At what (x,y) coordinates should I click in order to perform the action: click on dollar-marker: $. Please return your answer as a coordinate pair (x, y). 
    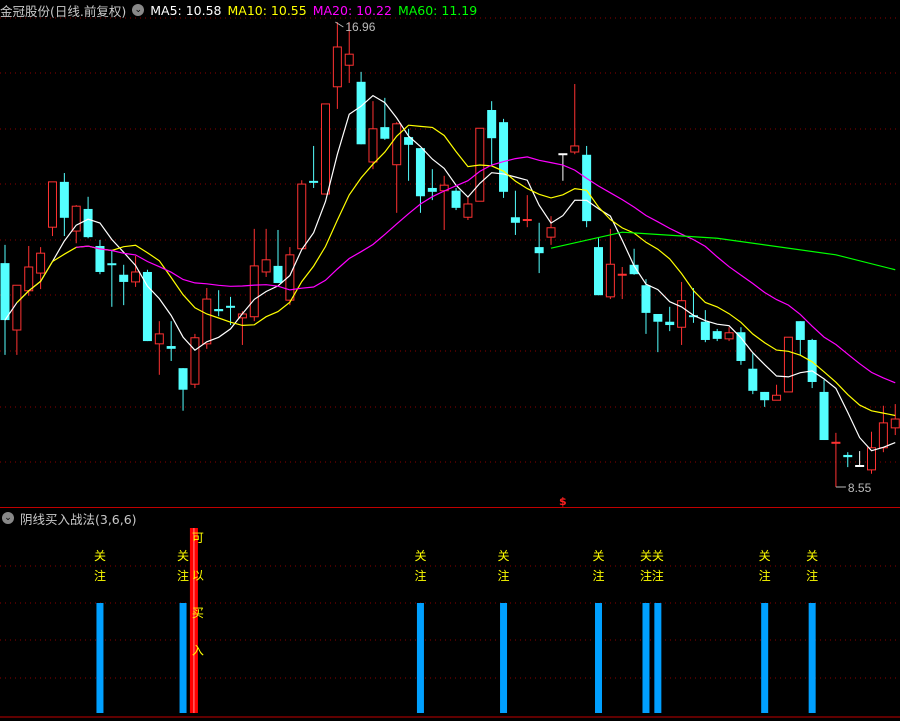
    Looking at the image, I should click on (563, 501).